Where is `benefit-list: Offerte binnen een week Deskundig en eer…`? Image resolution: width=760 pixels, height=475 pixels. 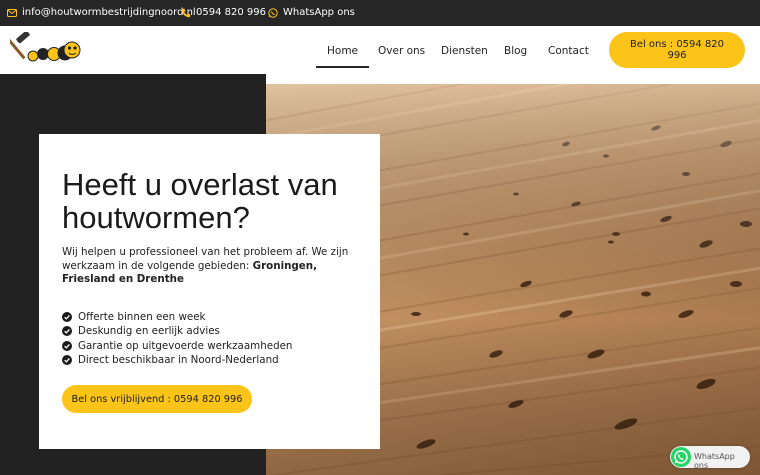
benefit-list: Offerte binnen een week Deskundig en eer… is located at coordinates (177, 338).